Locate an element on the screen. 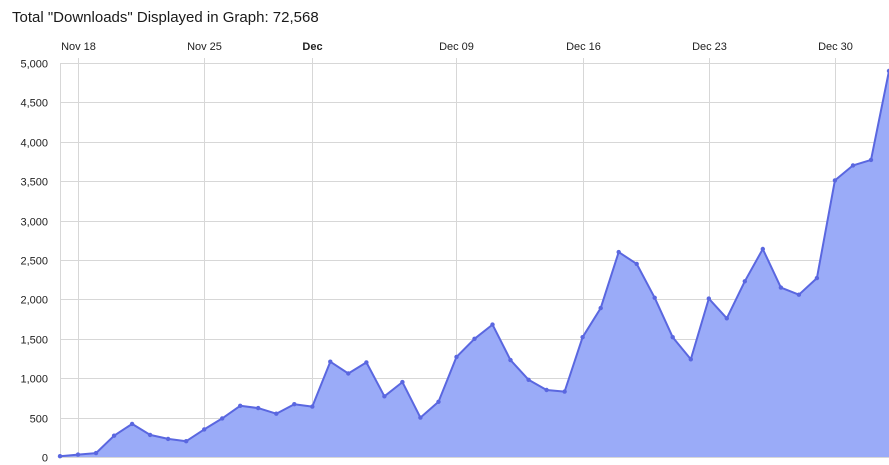 The image size is (889, 465). y-tick-label: 4,500 is located at coordinates (34, 104).